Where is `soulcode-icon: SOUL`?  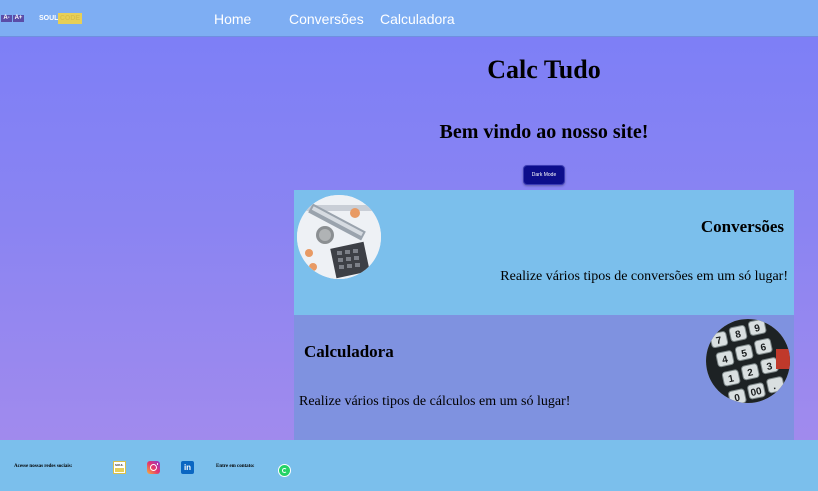 soulcode-icon: SOUL is located at coordinates (119, 467).